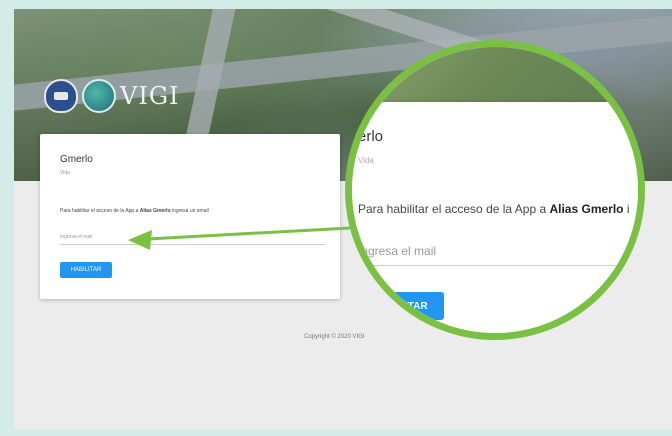 The height and width of the screenshot is (436, 672). What do you see at coordinates (86, 270) in the screenshot?
I see `enable-button: HABILITAR` at bounding box center [86, 270].